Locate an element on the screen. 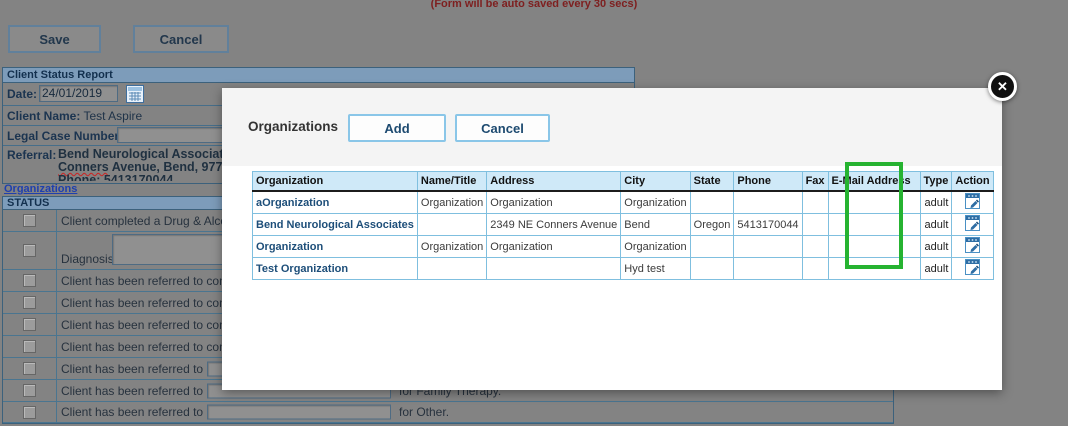 The width and height of the screenshot is (1068, 426). client-name-label: Client Name: is located at coordinates (44, 116).